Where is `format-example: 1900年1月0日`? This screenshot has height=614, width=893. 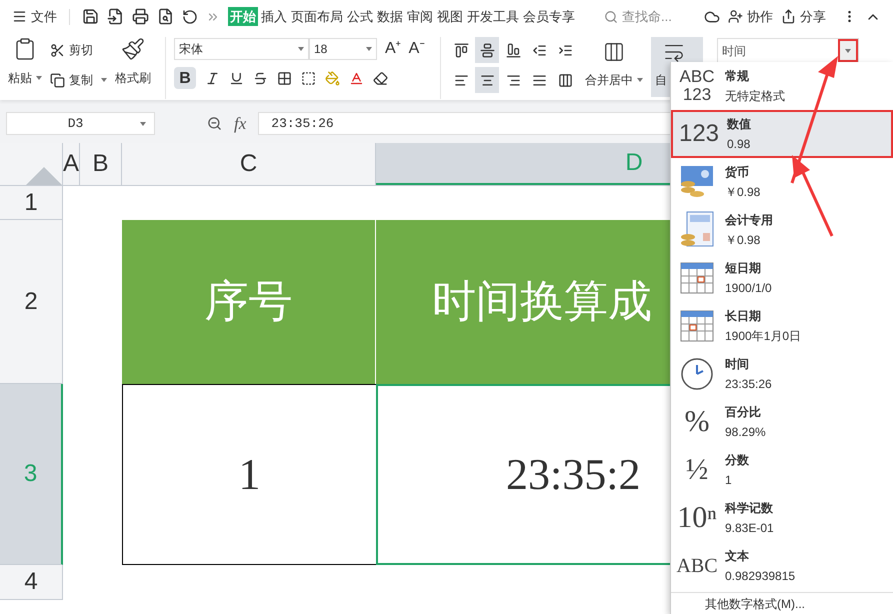
format-example: 1900年1月0日 is located at coordinates (763, 336).